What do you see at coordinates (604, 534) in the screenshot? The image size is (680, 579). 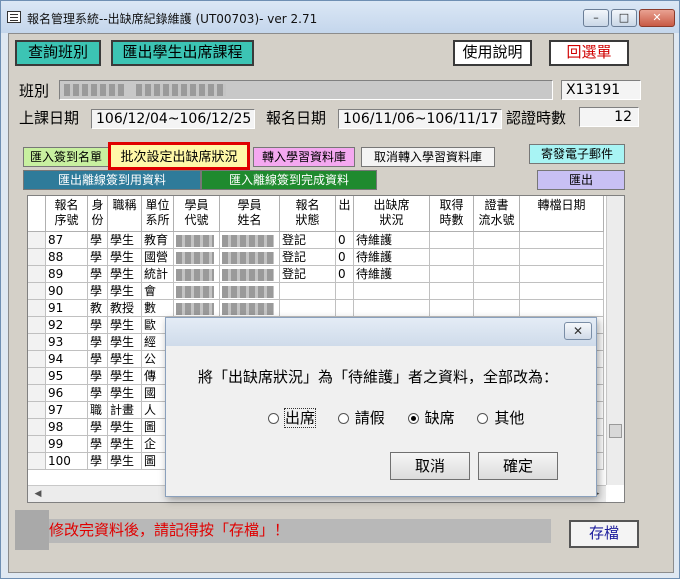 I see `save-button: 存檔` at bounding box center [604, 534].